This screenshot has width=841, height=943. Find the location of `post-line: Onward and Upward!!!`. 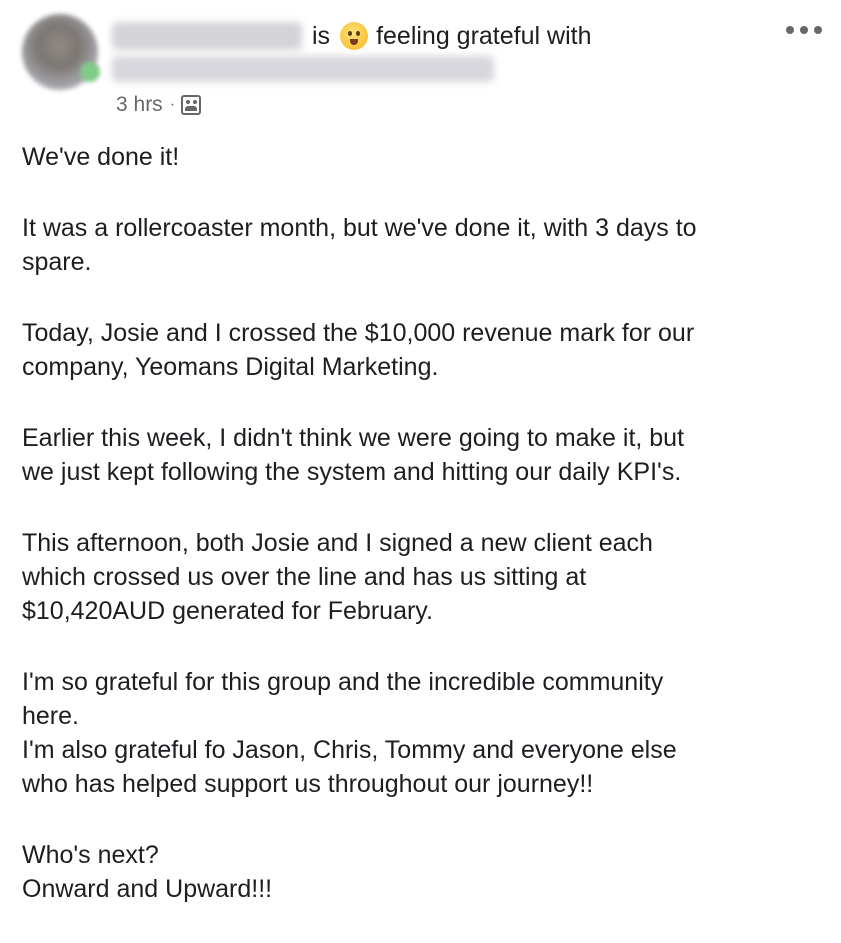

post-line: Onward and Upward!!! is located at coordinates (147, 889).